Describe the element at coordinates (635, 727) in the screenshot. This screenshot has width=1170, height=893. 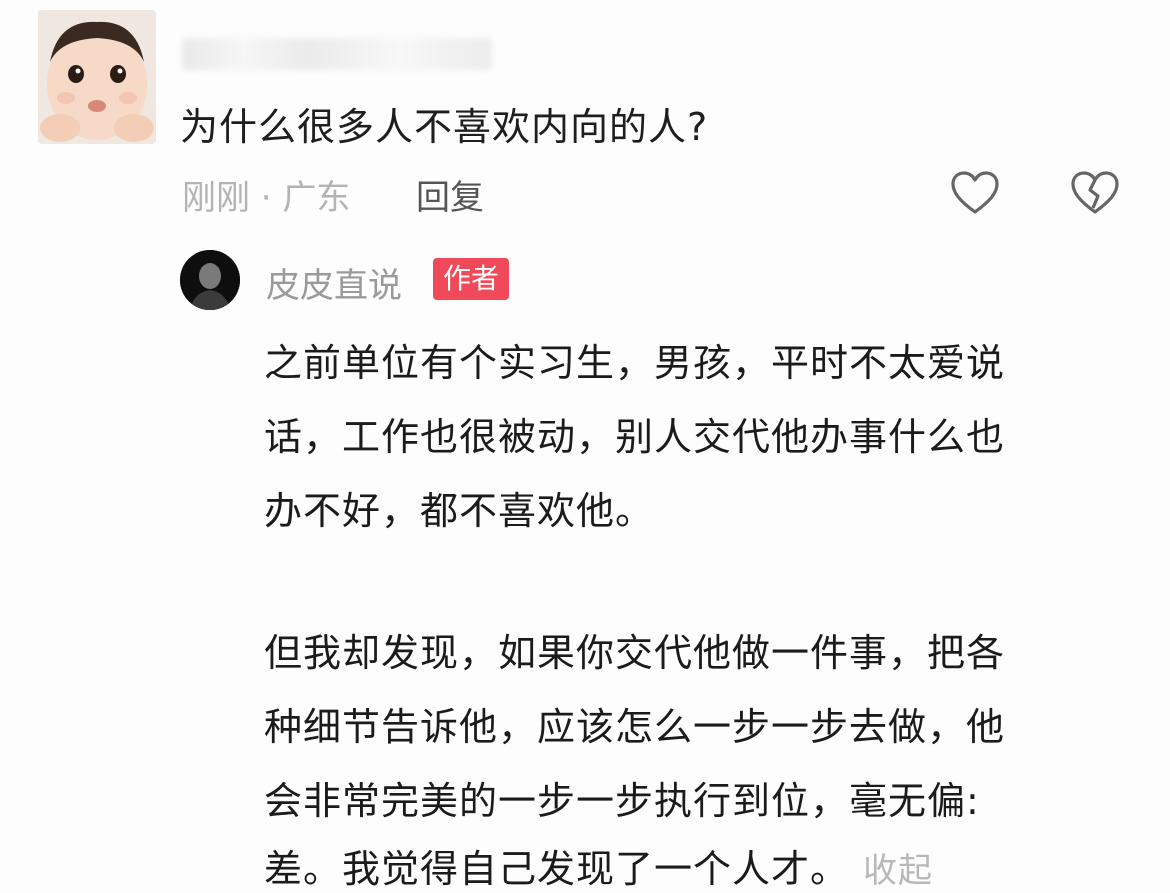
I see `reply-line: 种细节告诉他，应该怎么一步一步去做，他` at that location.